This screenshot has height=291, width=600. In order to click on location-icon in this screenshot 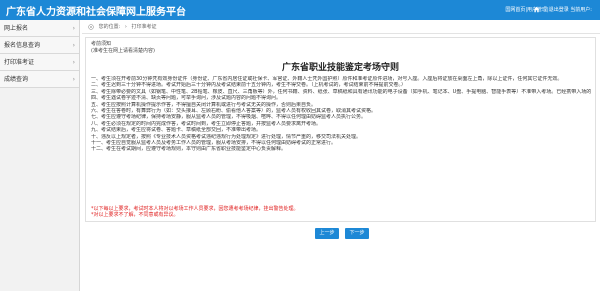, I will do `click(91, 26)`.